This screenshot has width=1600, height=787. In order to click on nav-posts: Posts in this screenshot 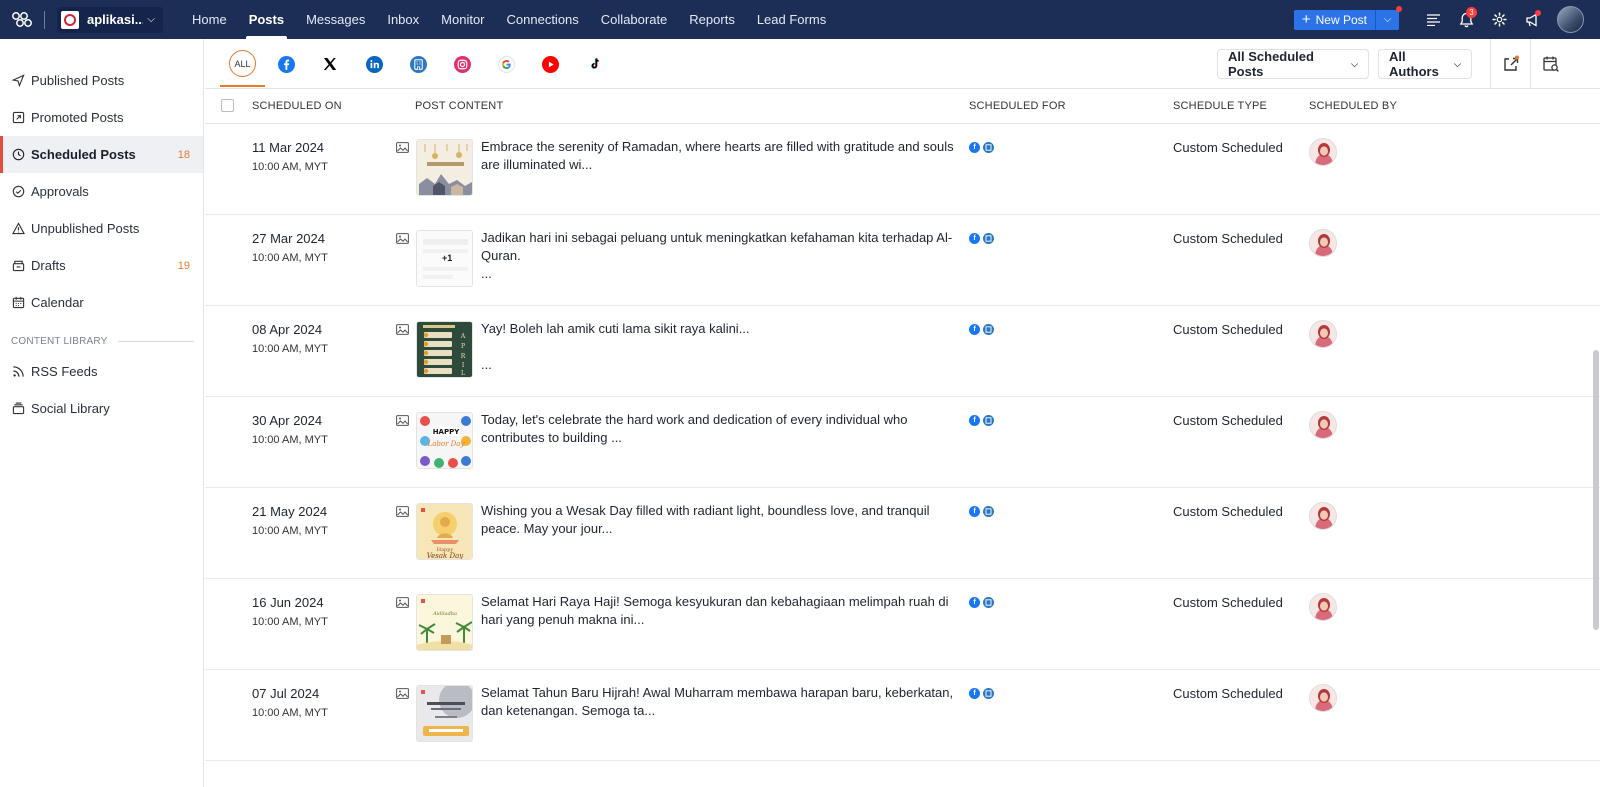, I will do `click(266, 19)`.